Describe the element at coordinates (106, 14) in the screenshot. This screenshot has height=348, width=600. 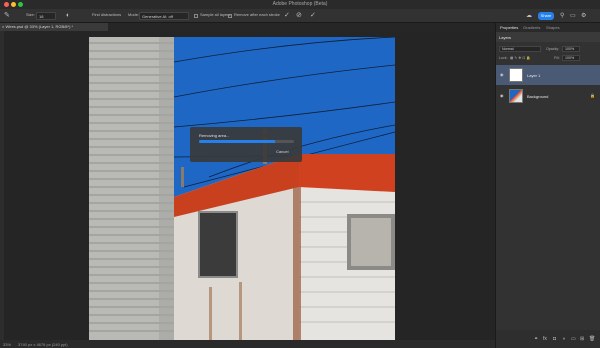
I see `find-distractions-button: Find distractions` at that location.